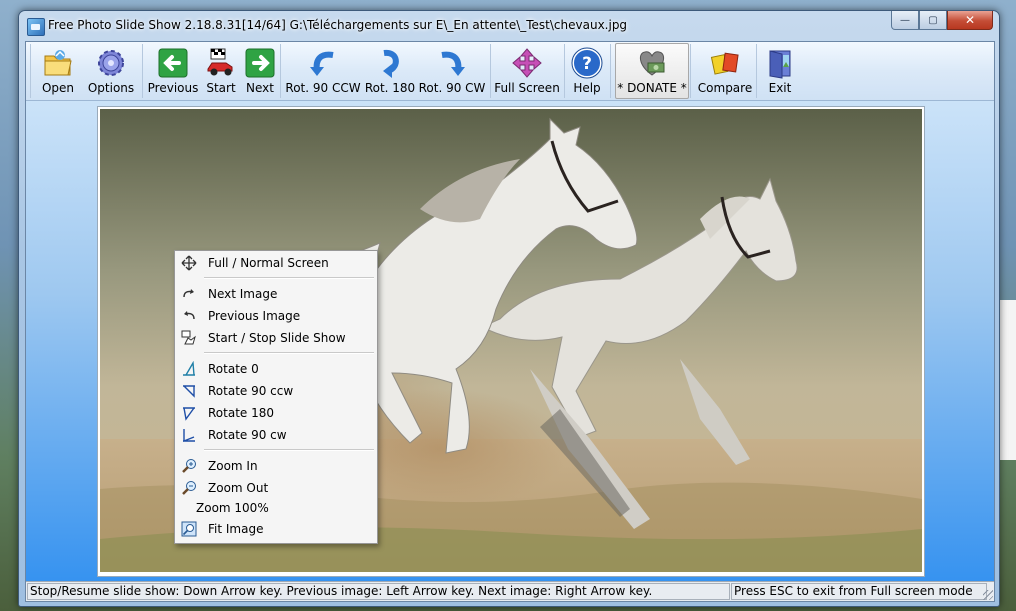 The image size is (1016, 611). What do you see at coordinates (111, 88) in the screenshot?
I see `options-label: Options` at bounding box center [111, 88].